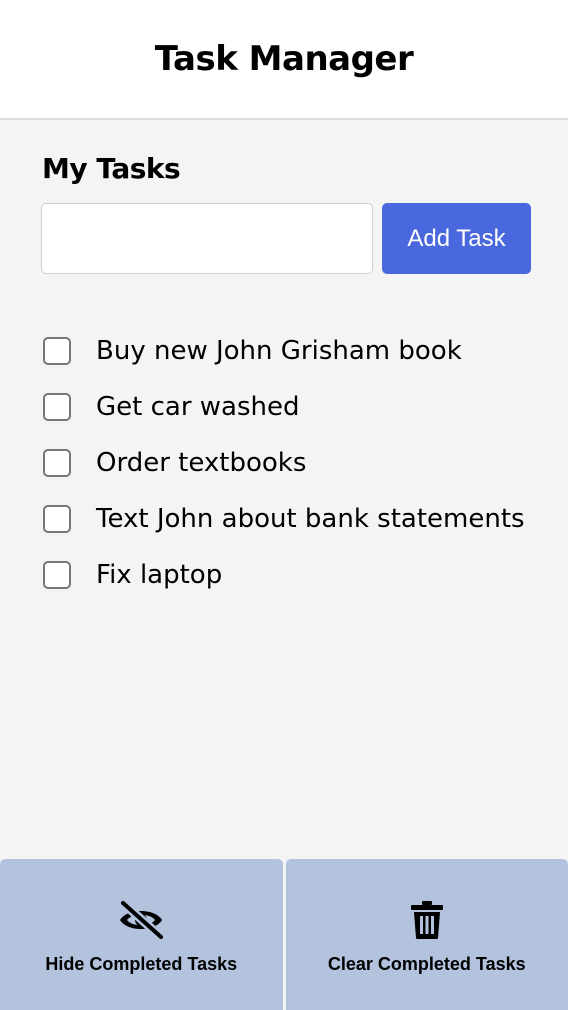  What do you see at coordinates (426, 920) in the screenshot?
I see `trash-icon` at bounding box center [426, 920].